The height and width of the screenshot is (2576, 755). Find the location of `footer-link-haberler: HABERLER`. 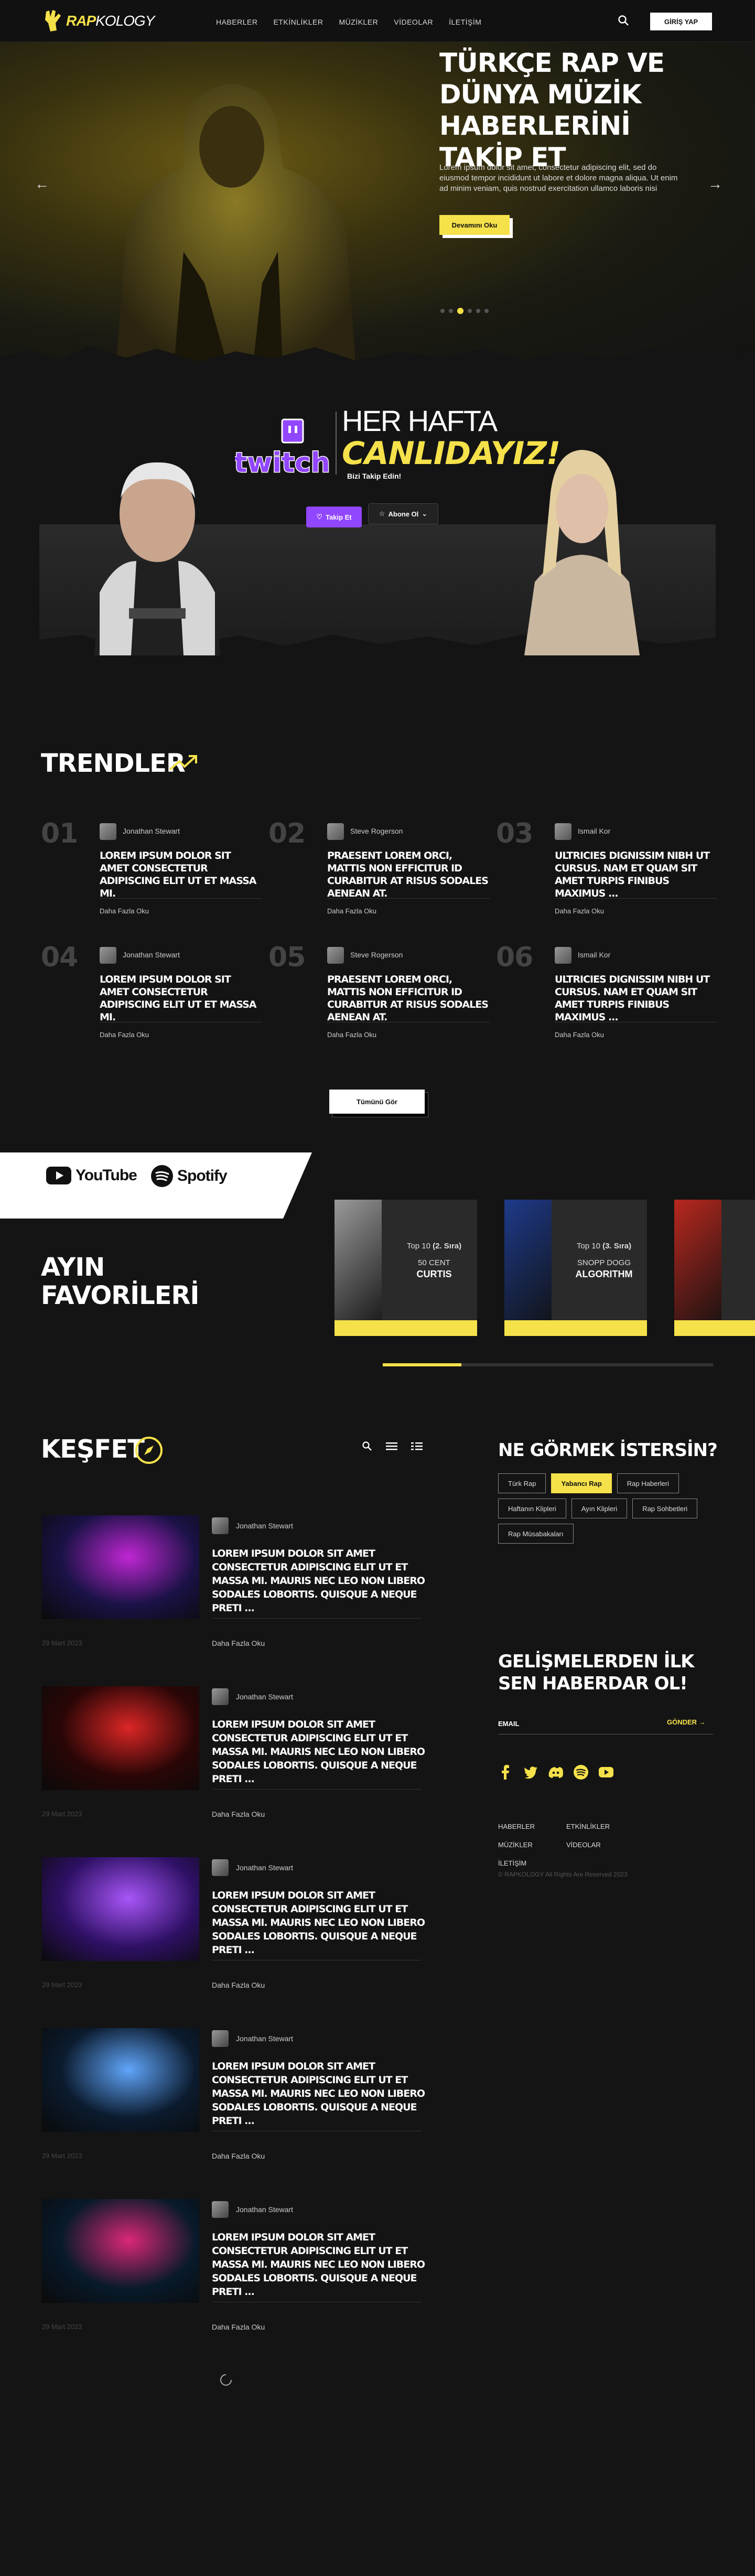

footer-link-haberler: HABERLER is located at coordinates (532, 1826).